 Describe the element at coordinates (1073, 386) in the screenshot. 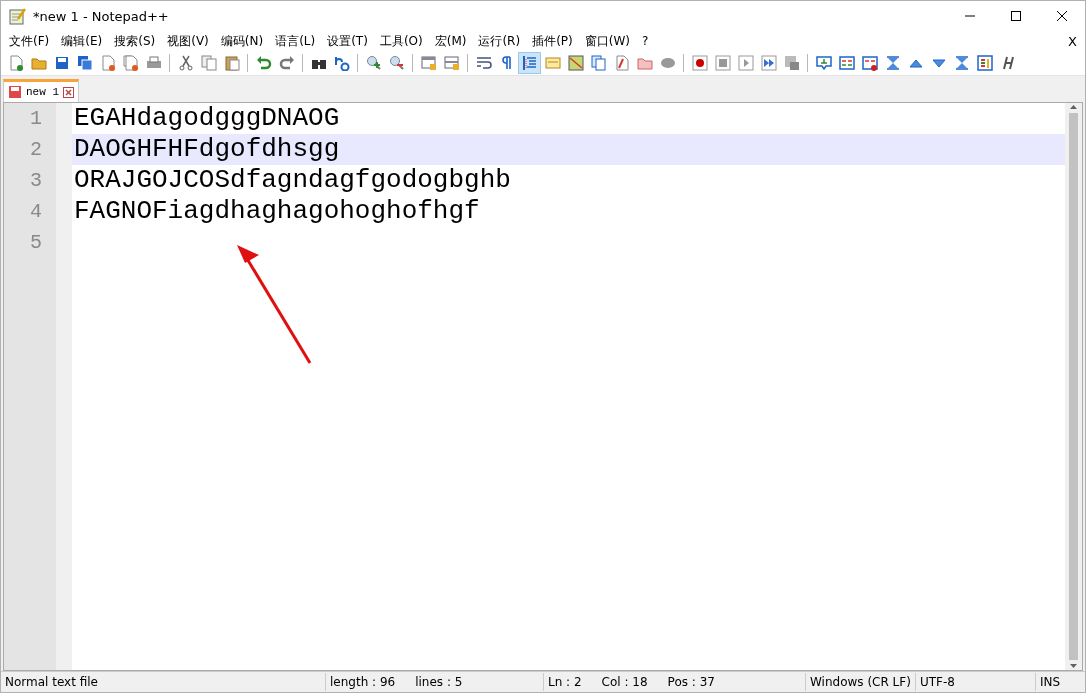

I see `vertical-scrollbar` at that location.